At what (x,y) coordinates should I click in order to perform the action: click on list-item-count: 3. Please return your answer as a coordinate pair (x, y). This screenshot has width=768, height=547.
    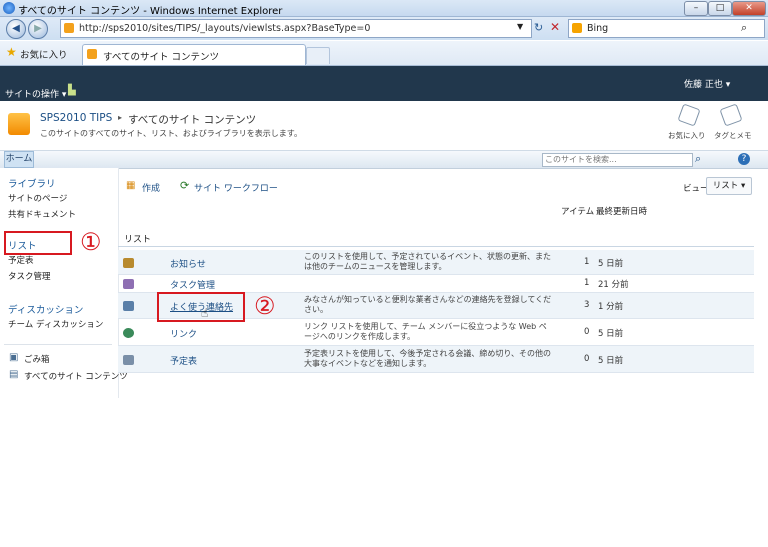
    Looking at the image, I should click on (587, 305).